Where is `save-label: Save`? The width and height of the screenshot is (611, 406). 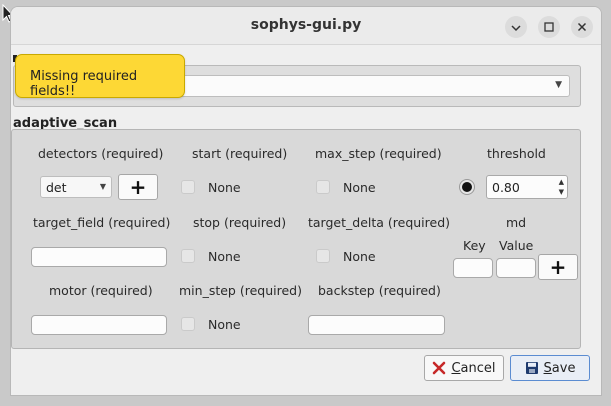 save-label: Save is located at coordinates (559, 368).